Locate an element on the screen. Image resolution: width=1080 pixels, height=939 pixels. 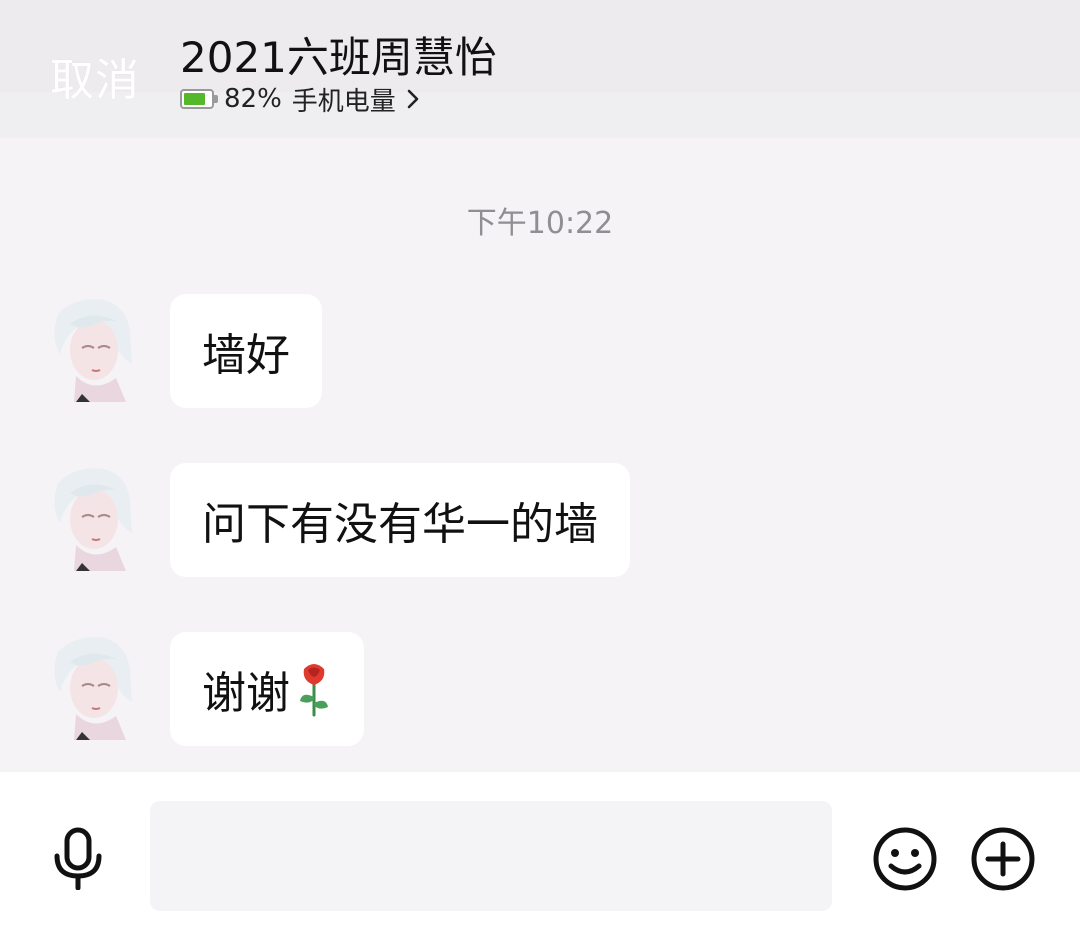
message-text: 问下有没有华一的墙 is located at coordinates (400, 524).